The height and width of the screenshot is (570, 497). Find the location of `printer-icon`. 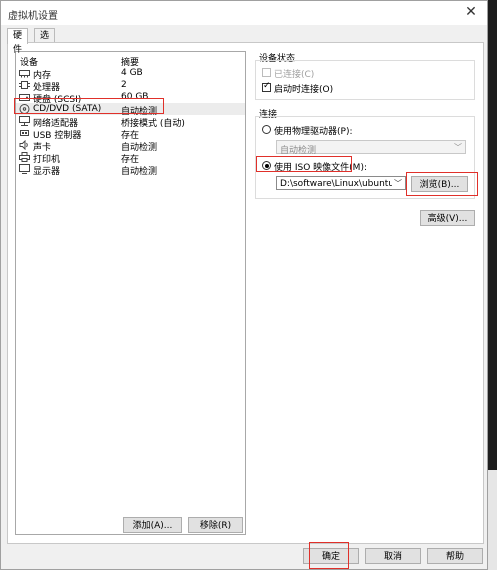

printer-icon is located at coordinates (24, 157).